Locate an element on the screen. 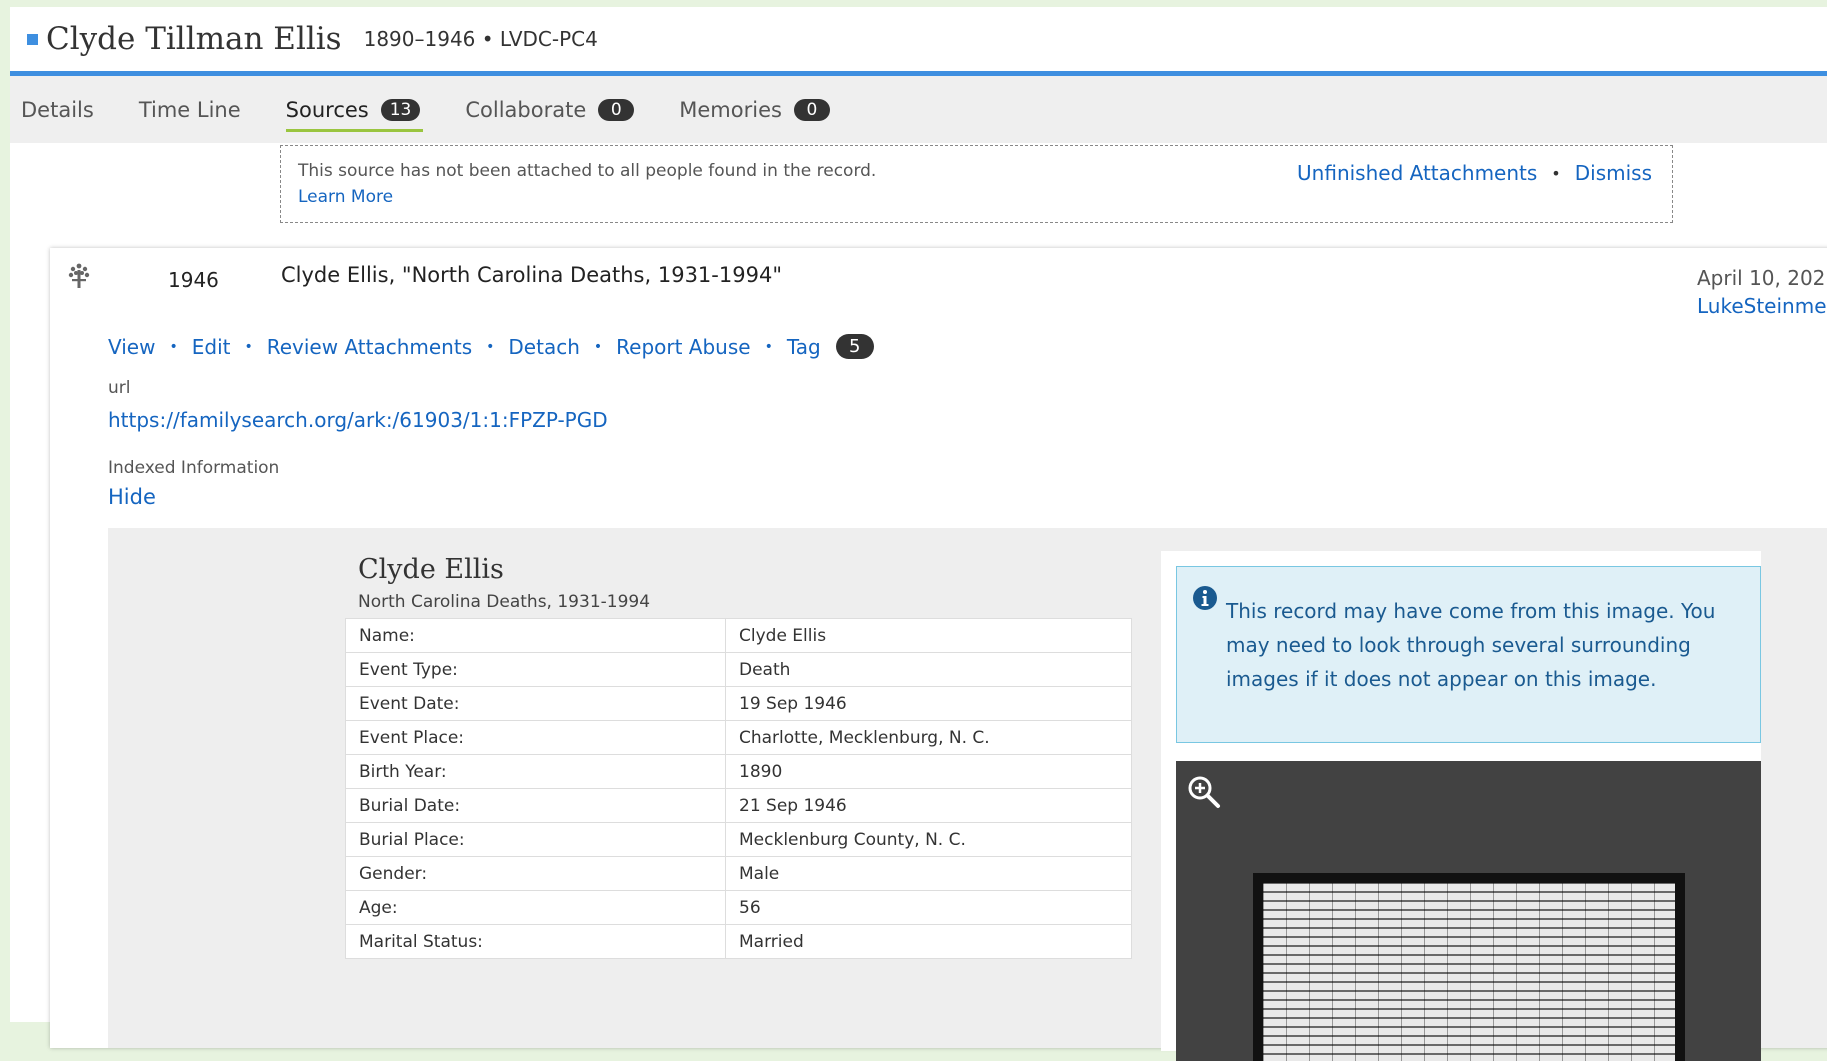  detach-link: Detach is located at coordinates (543, 347).